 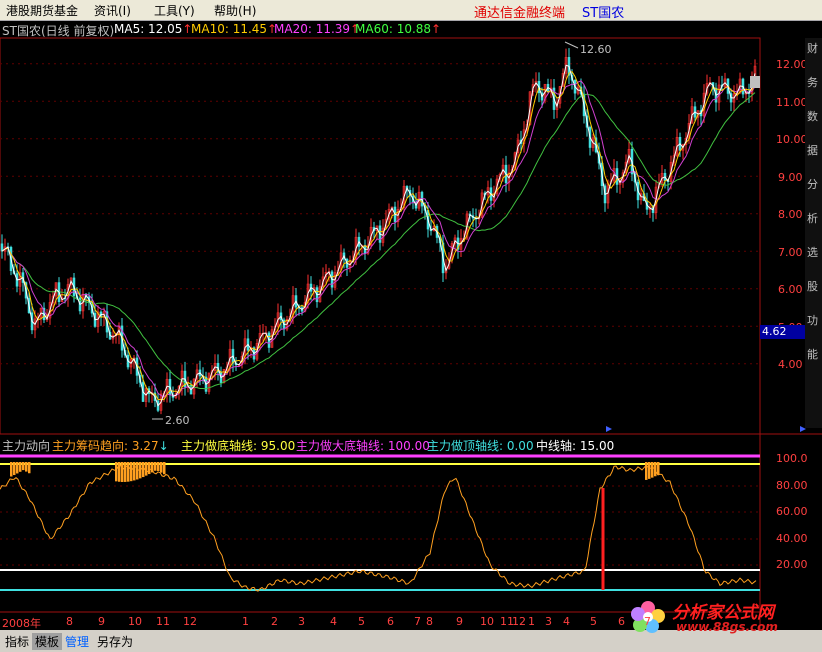 What do you see at coordinates (58, 31) in the screenshot?
I see `chart-title: ST国农(日线 前复权)` at bounding box center [58, 31].